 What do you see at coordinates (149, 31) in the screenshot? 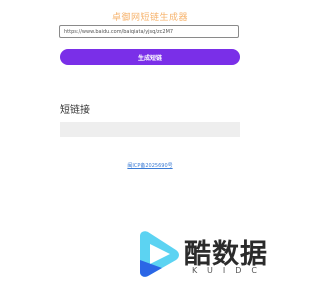
I see `long-url-input` at bounding box center [149, 31].